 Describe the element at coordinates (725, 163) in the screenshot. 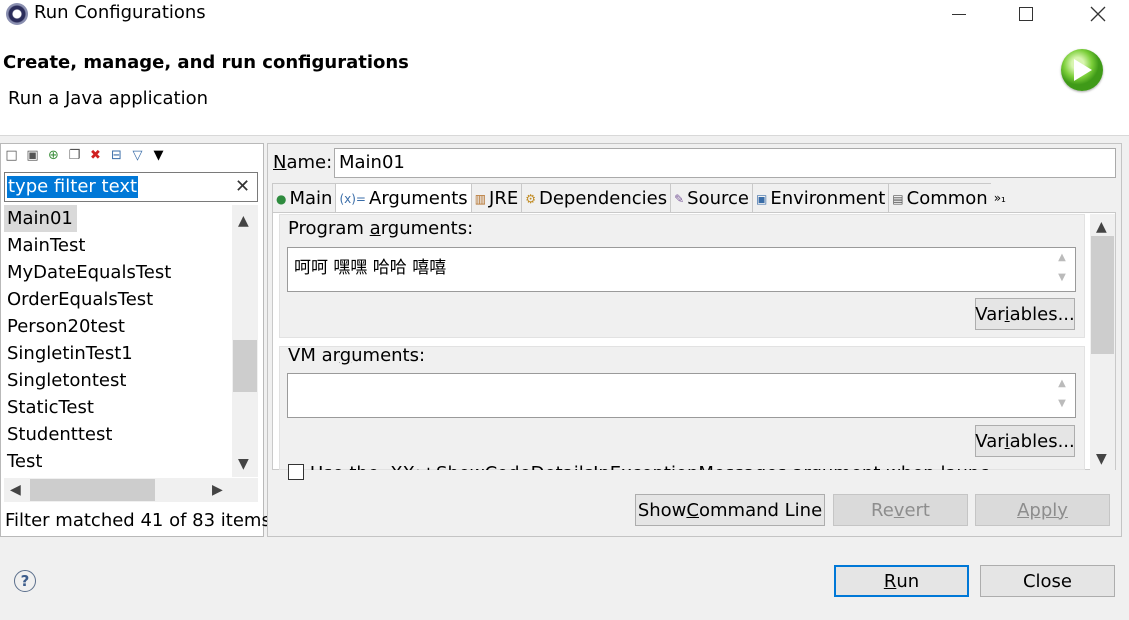

I see `name-input: Main01` at that location.